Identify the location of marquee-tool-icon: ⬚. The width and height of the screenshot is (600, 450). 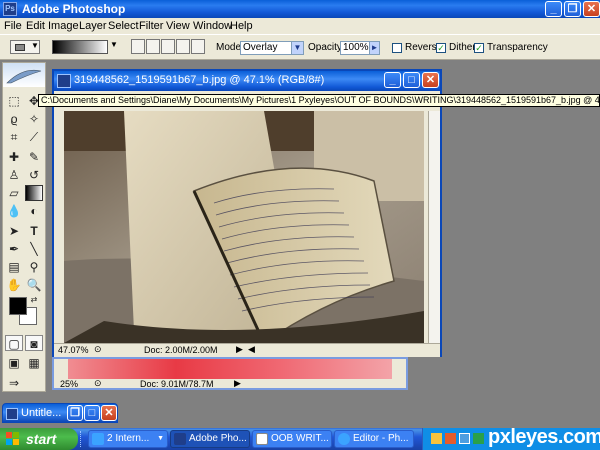
(14, 101).